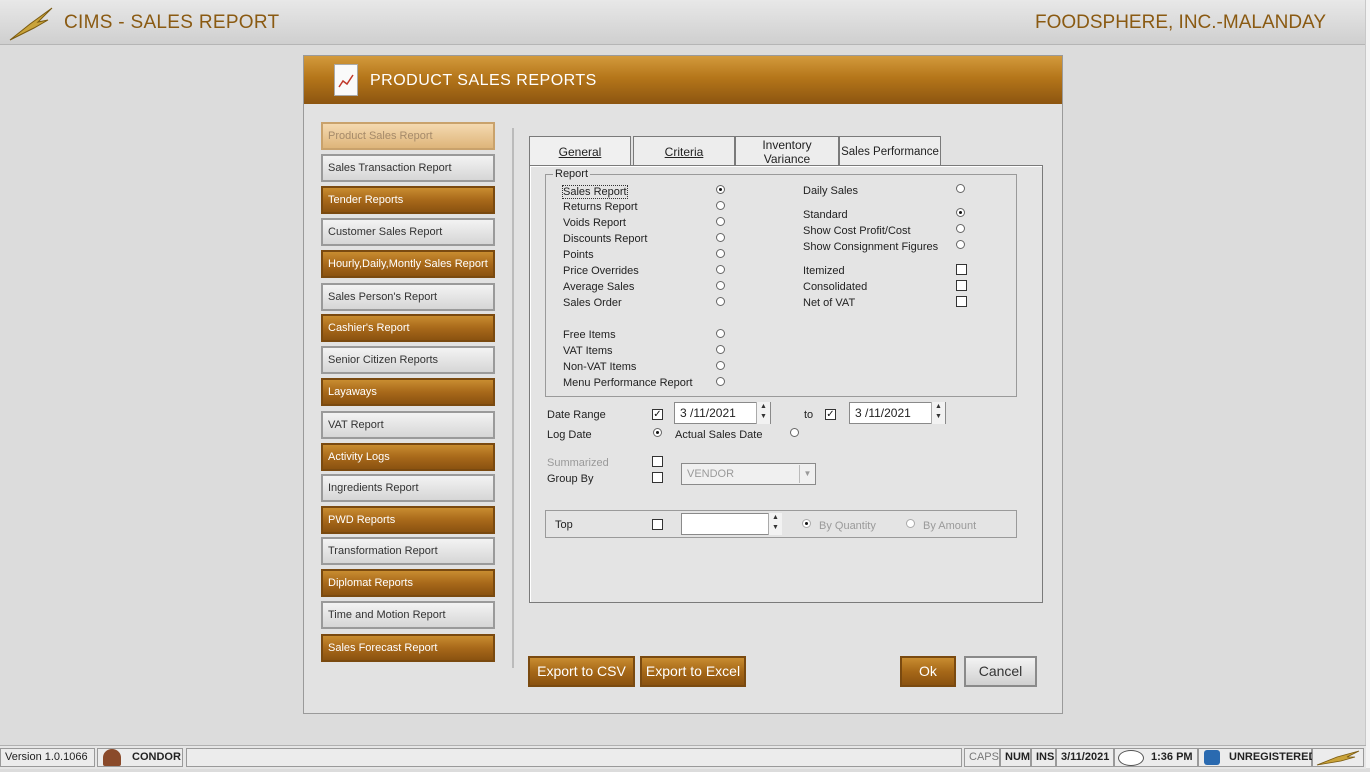  What do you see at coordinates (581, 671) in the screenshot?
I see `export-csv-button: Export to CSV` at bounding box center [581, 671].